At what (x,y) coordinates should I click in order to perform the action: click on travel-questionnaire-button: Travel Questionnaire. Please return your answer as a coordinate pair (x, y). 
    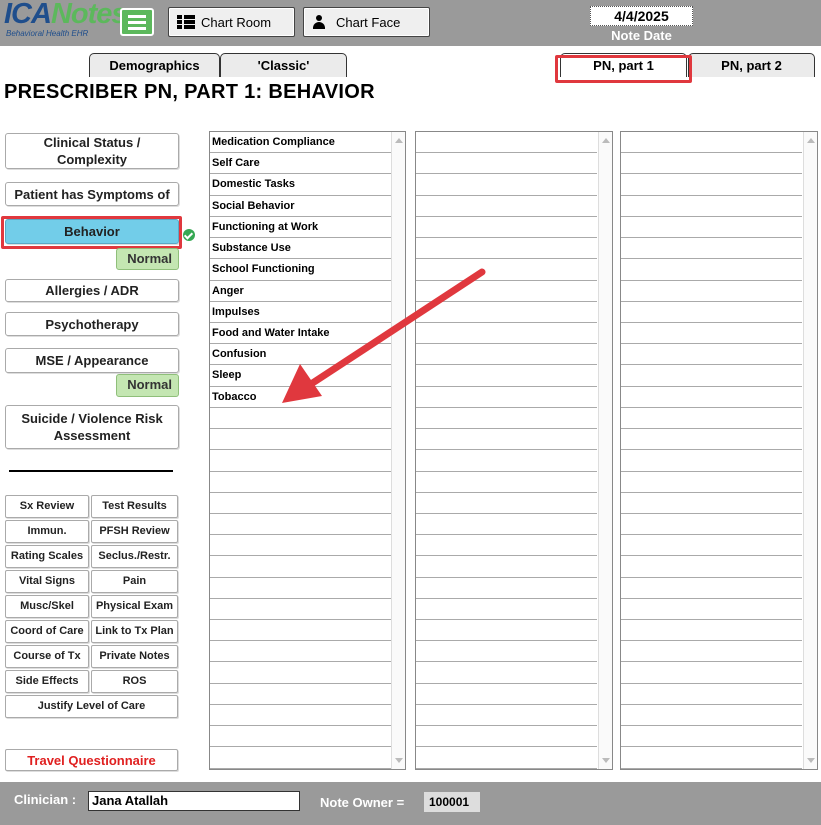
    Looking at the image, I should click on (91, 760).